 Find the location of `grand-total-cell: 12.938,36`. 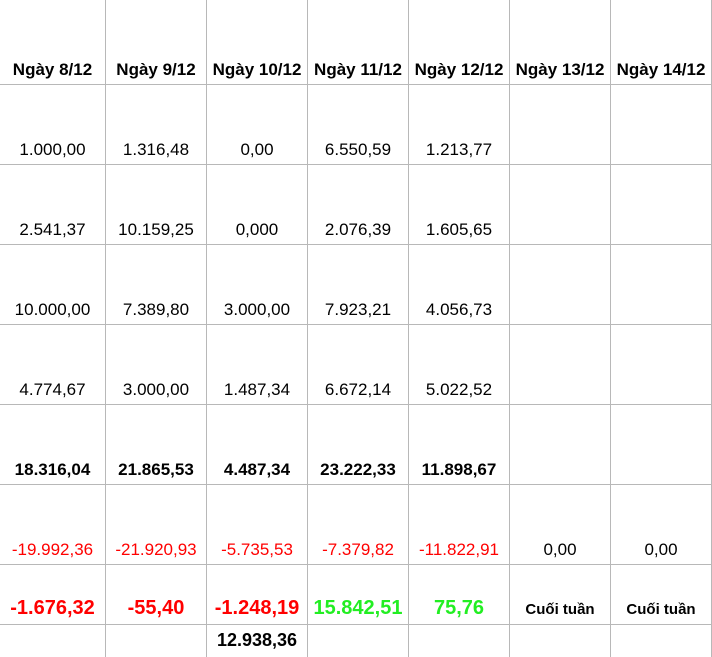

grand-total-cell: 12.938,36 is located at coordinates (257, 641).